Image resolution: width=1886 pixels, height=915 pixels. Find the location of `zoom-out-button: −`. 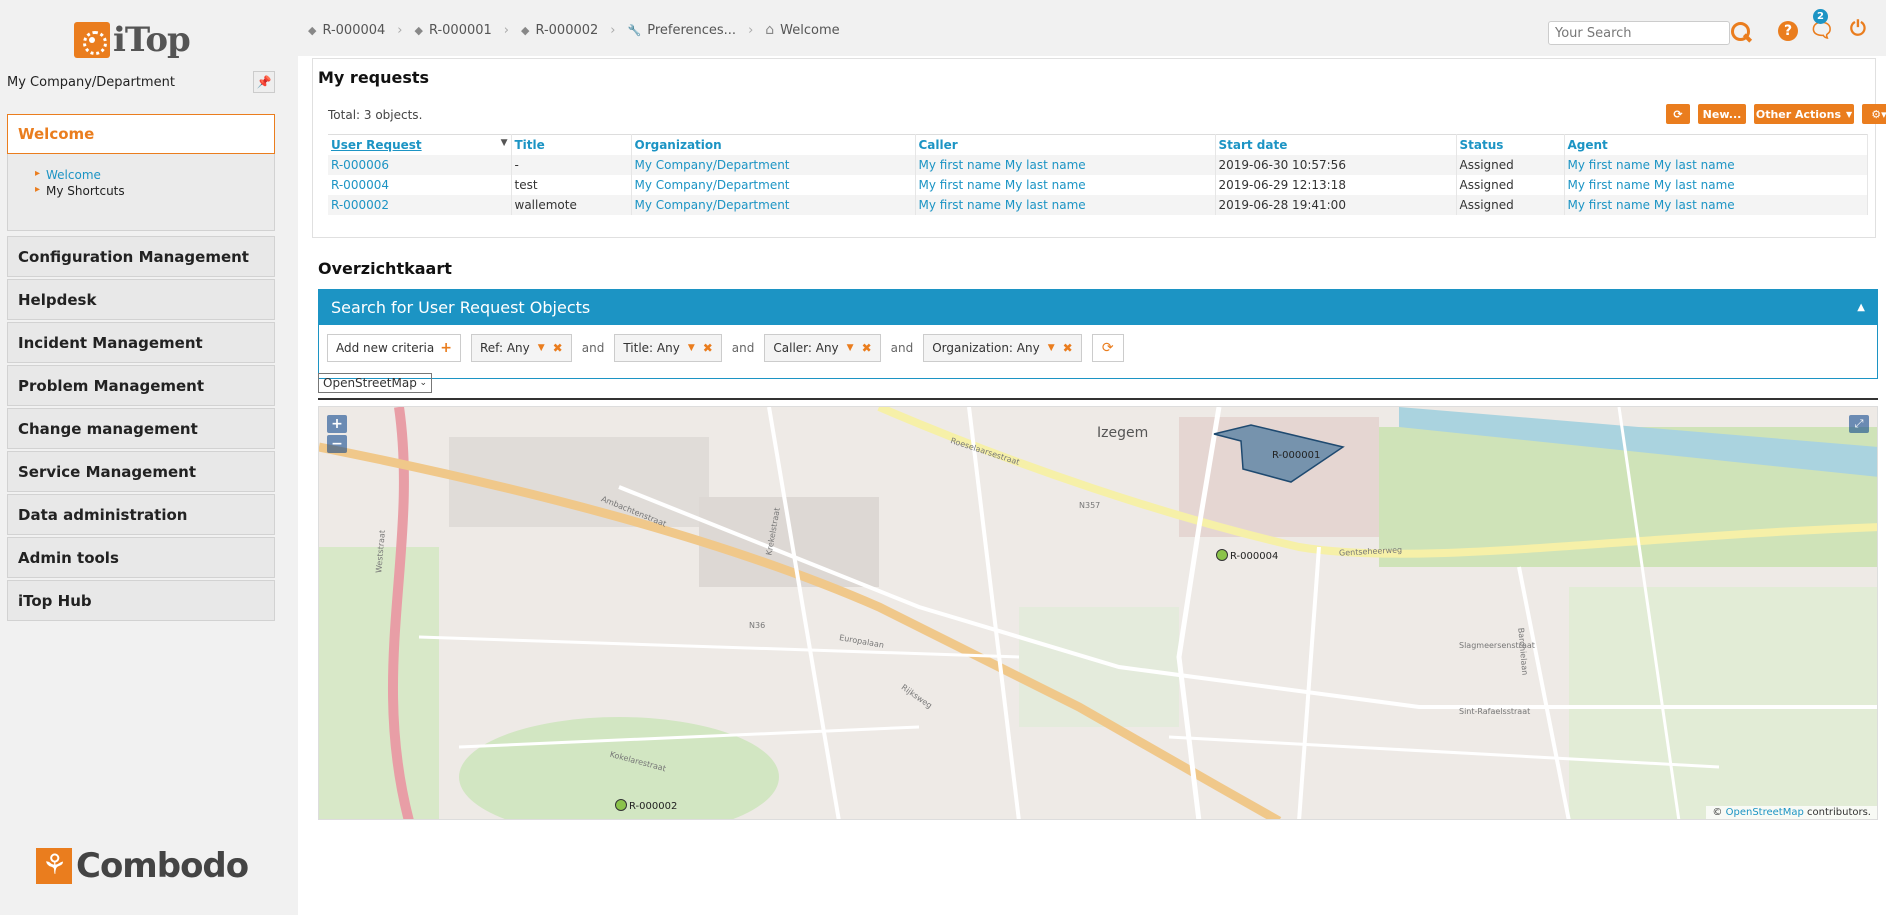

zoom-out-button: − is located at coordinates (337, 444).